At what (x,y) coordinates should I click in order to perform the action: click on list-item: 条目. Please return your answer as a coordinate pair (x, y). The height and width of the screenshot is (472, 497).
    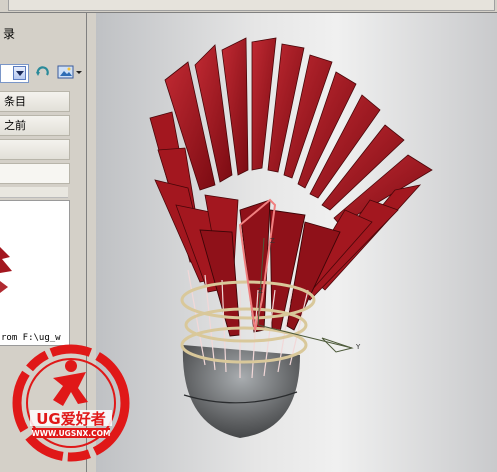
    Looking at the image, I should click on (35, 101).